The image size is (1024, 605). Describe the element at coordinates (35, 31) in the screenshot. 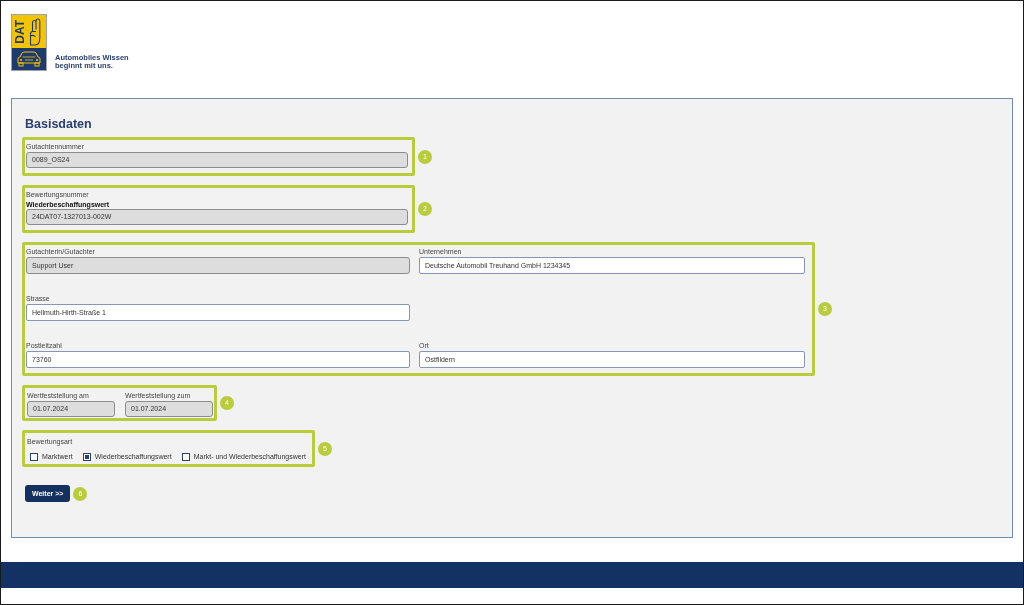

I see `hand-icon` at that location.